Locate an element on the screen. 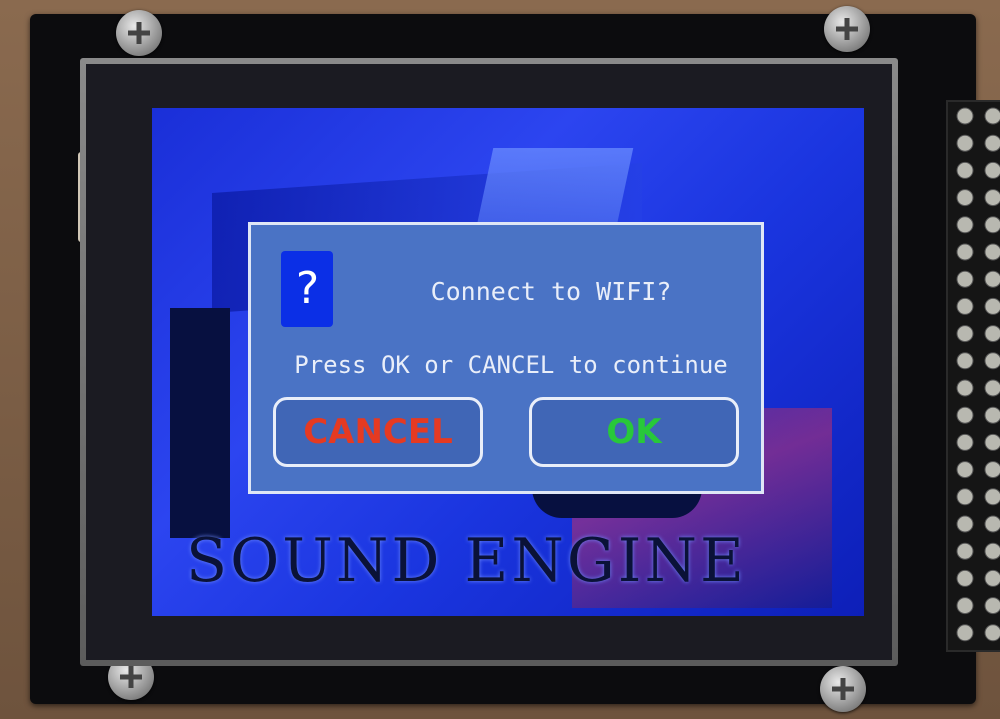 The image size is (1000, 719). background-logo-text: SOUND ENGINE is located at coordinates (466, 561).